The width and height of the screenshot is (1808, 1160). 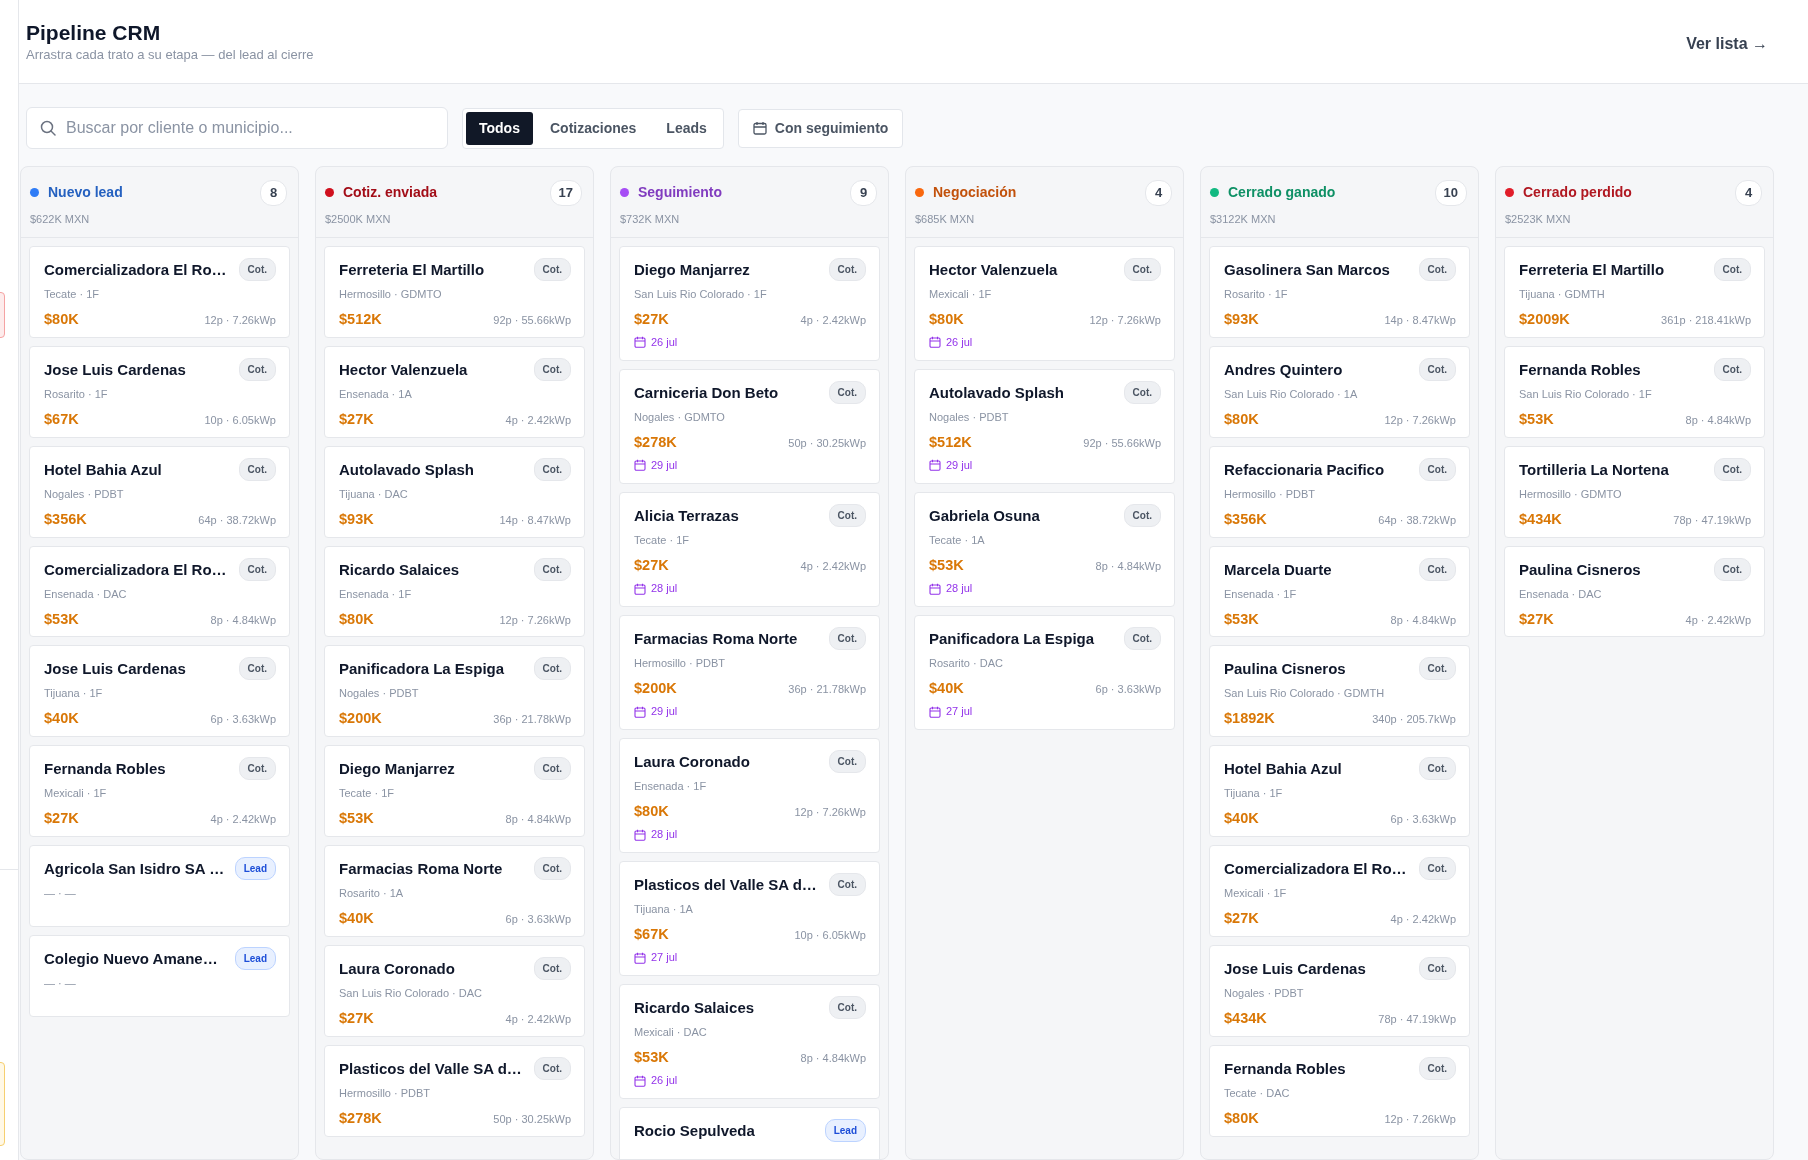 What do you see at coordinates (1414, 719) in the screenshot?
I see `deal-specs: 340p · 205.7kWp` at bounding box center [1414, 719].